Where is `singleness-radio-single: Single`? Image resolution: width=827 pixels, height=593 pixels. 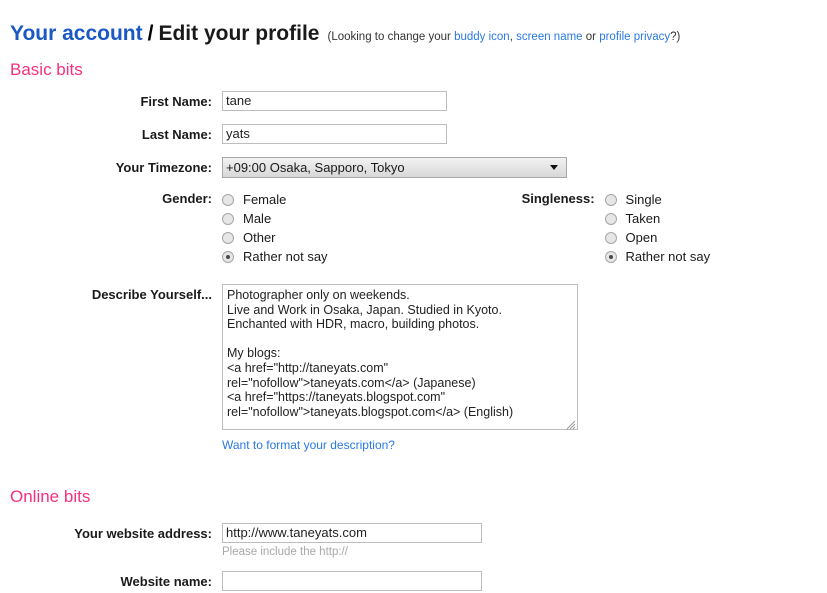 singleness-radio-single: Single is located at coordinates (657, 199).